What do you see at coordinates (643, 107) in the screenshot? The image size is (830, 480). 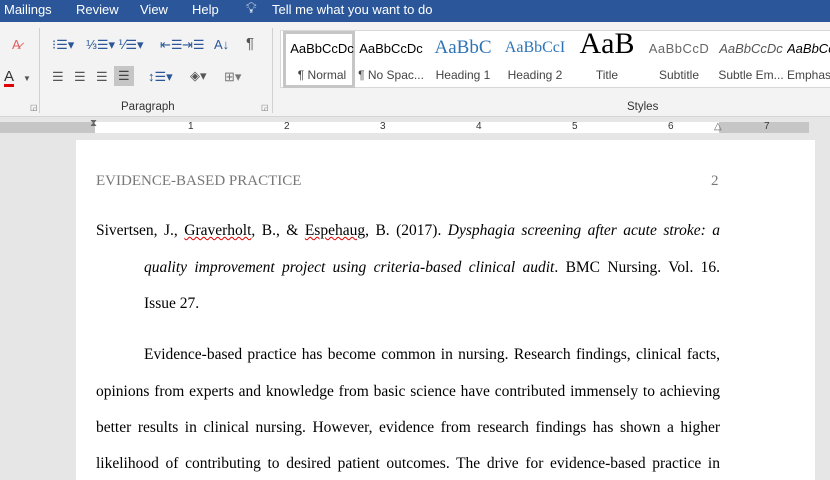 I see `styles-group-label: Styles` at bounding box center [643, 107].